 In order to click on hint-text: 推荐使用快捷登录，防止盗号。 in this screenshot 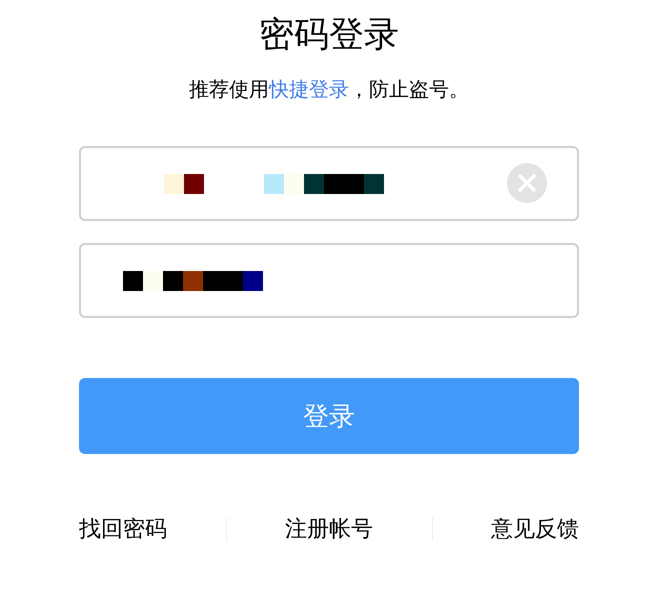, I will do `click(329, 89)`.